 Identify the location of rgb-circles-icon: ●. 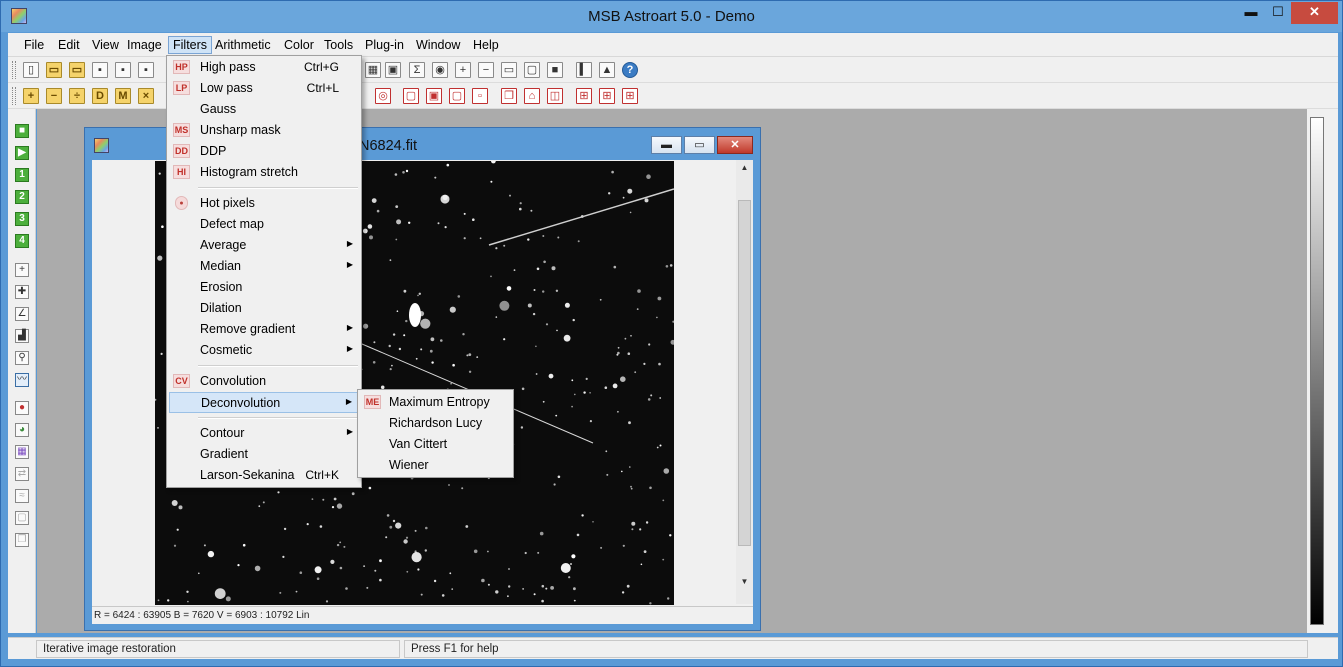
(22, 408).